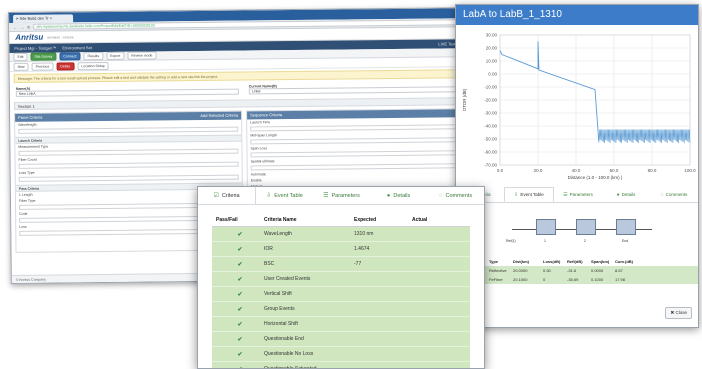 The width and height of the screenshot is (702, 369). What do you see at coordinates (492, 35) in the screenshot?
I see `y-tick-label: 30.00` at bounding box center [492, 35].